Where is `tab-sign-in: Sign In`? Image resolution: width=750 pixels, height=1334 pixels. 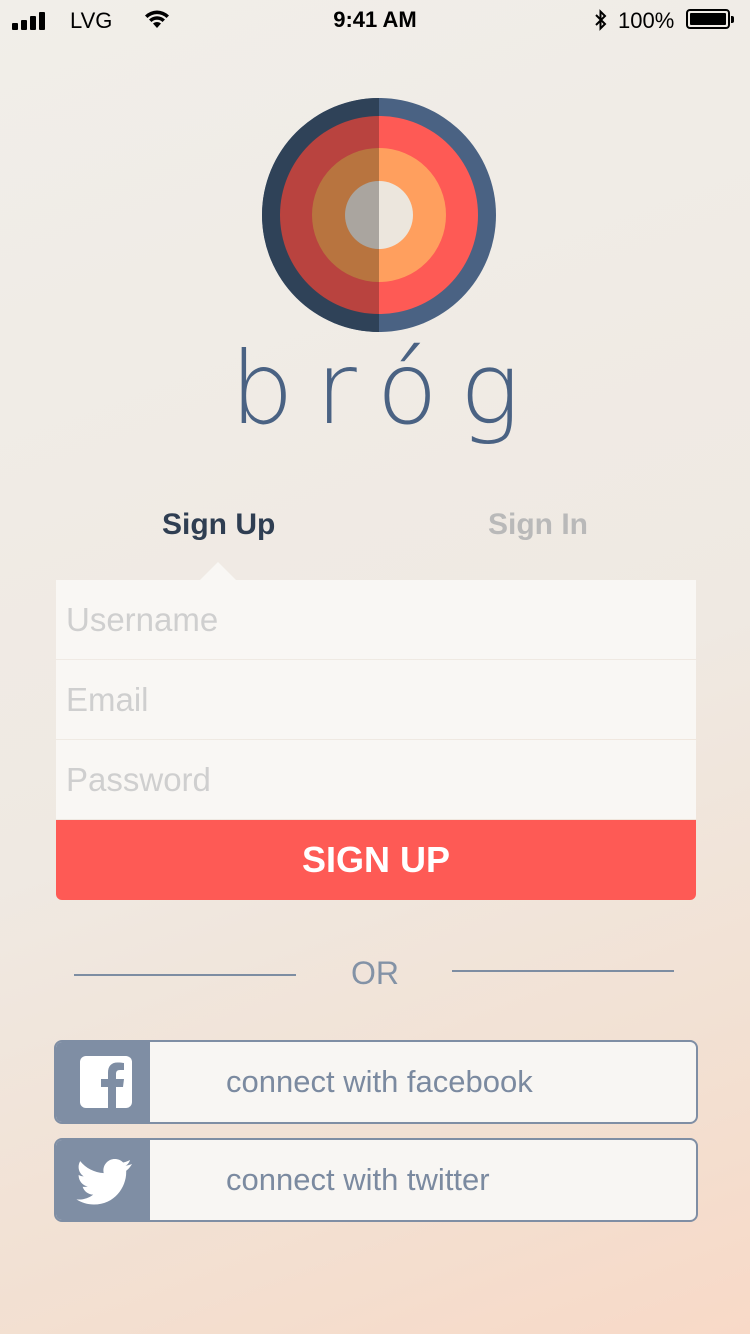
tab-sign-in: Sign In is located at coordinates (538, 525).